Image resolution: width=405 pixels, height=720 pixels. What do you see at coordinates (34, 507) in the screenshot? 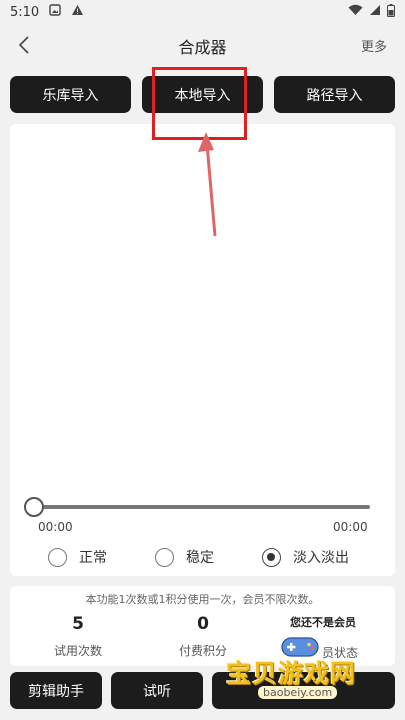
I see `playback-slider-thumb` at bounding box center [34, 507].